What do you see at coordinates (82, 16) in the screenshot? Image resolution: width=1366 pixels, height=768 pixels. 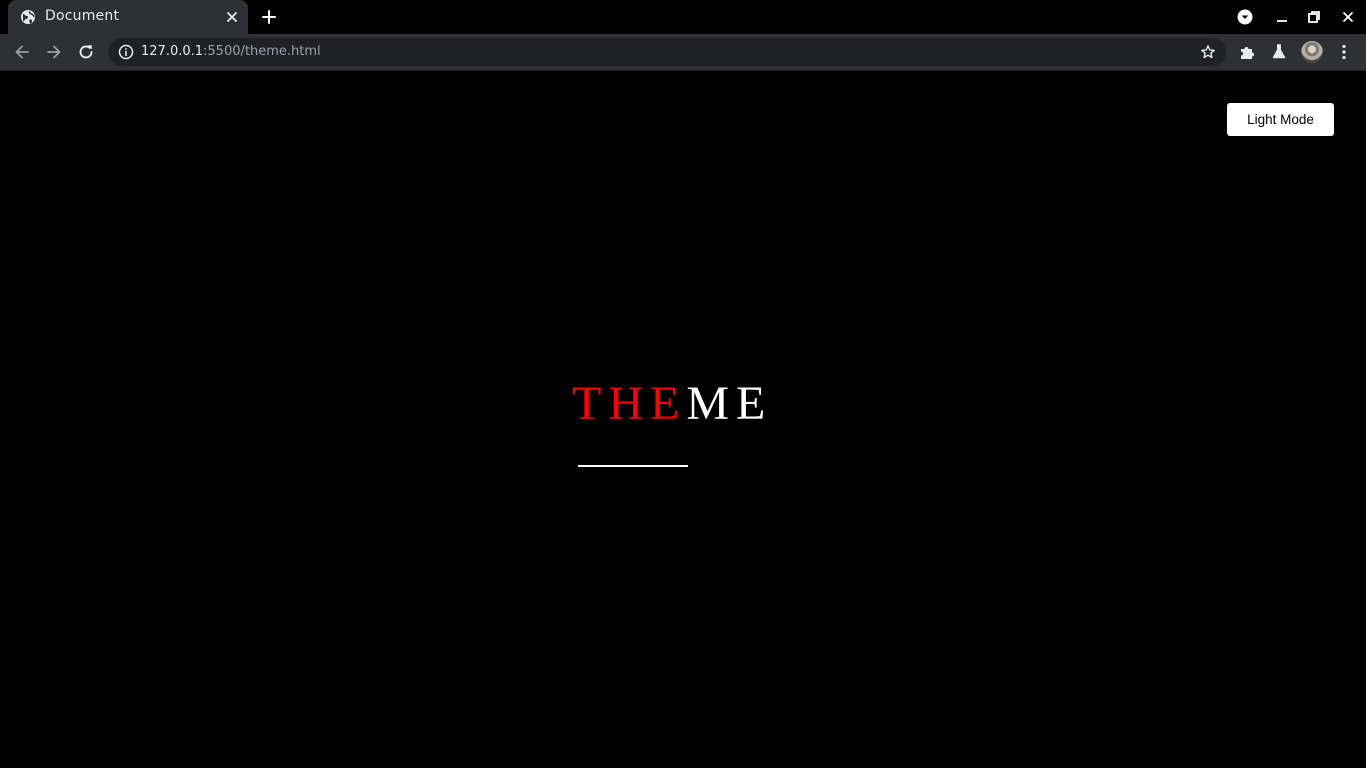 I see `tab-title: Document` at bounding box center [82, 16].